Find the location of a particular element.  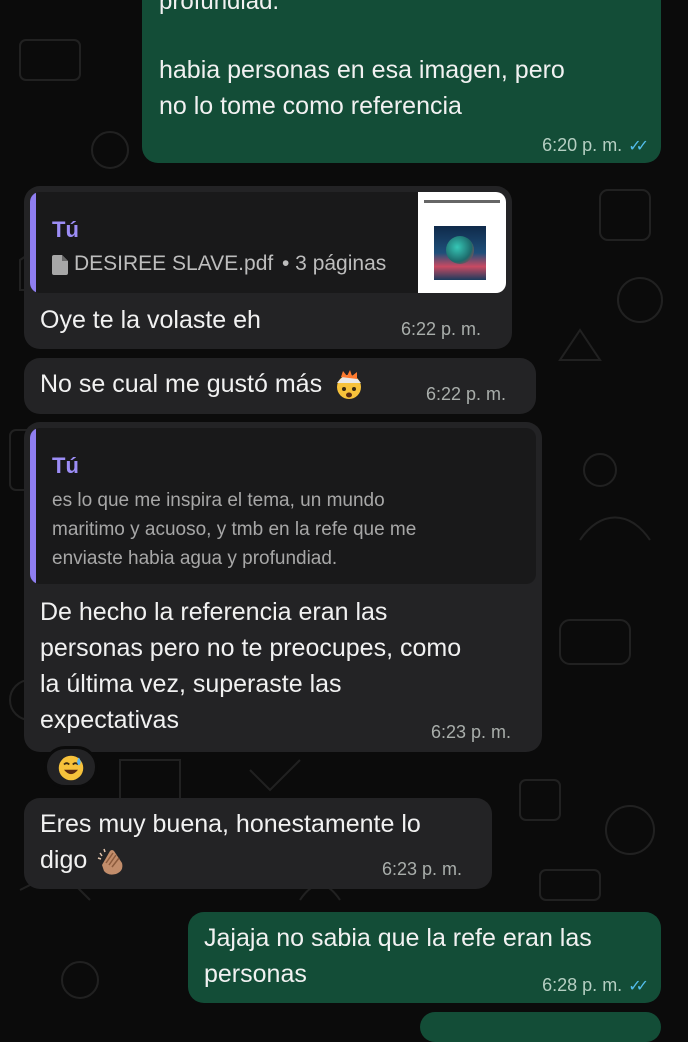

quoted-message: Tú DESIREE SLAVE.pdf • 3 páginas is located at coordinates (268, 242).